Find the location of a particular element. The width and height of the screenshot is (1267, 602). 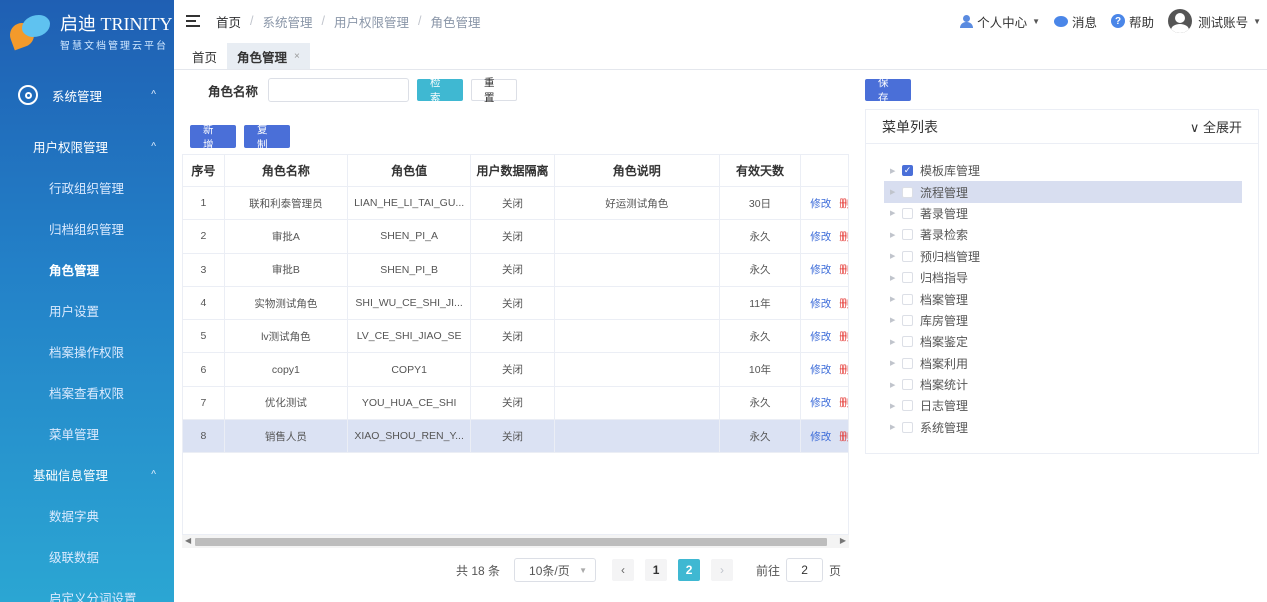

menu-tree-node: ▶ 系统管理 is located at coordinates (1063, 427).